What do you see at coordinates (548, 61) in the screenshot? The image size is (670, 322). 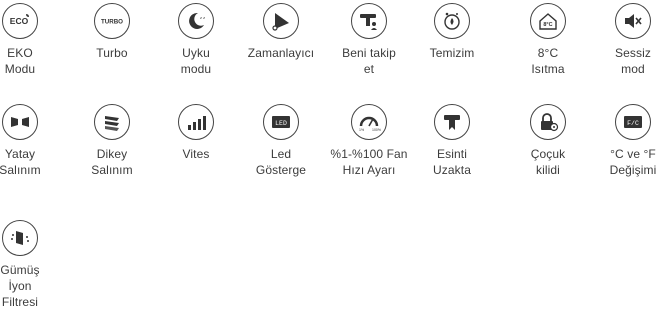 I see `feature-label: 8°C Isıtma` at bounding box center [548, 61].